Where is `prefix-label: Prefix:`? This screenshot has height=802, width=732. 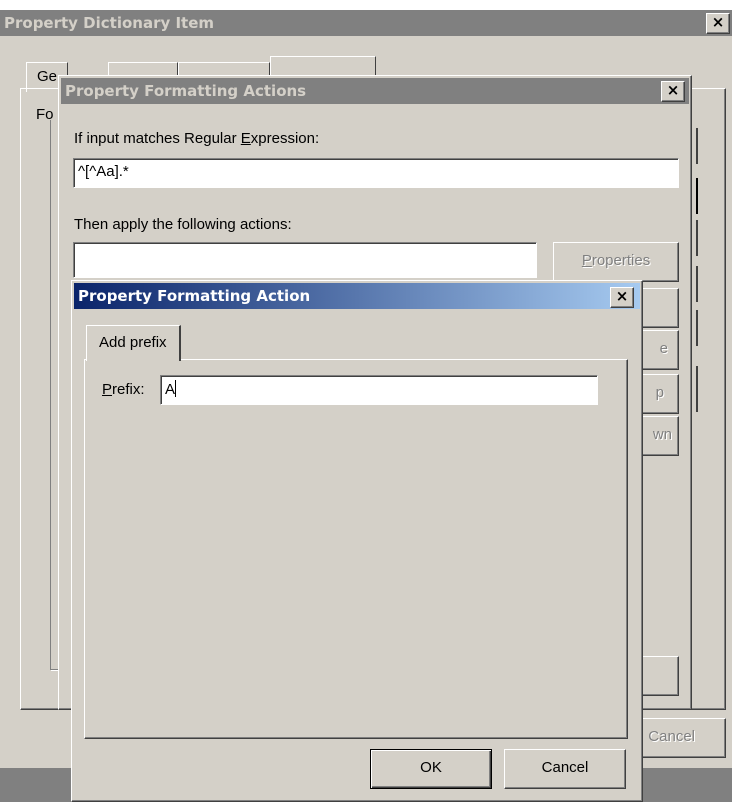 prefix-label: Prefix: is located at coordinates (123, 389).